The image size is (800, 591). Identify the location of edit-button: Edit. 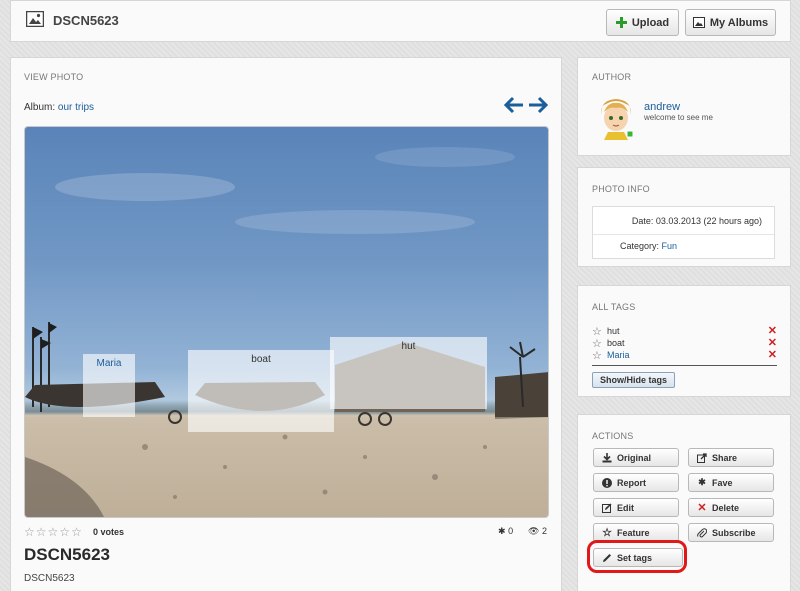
(636, 507).